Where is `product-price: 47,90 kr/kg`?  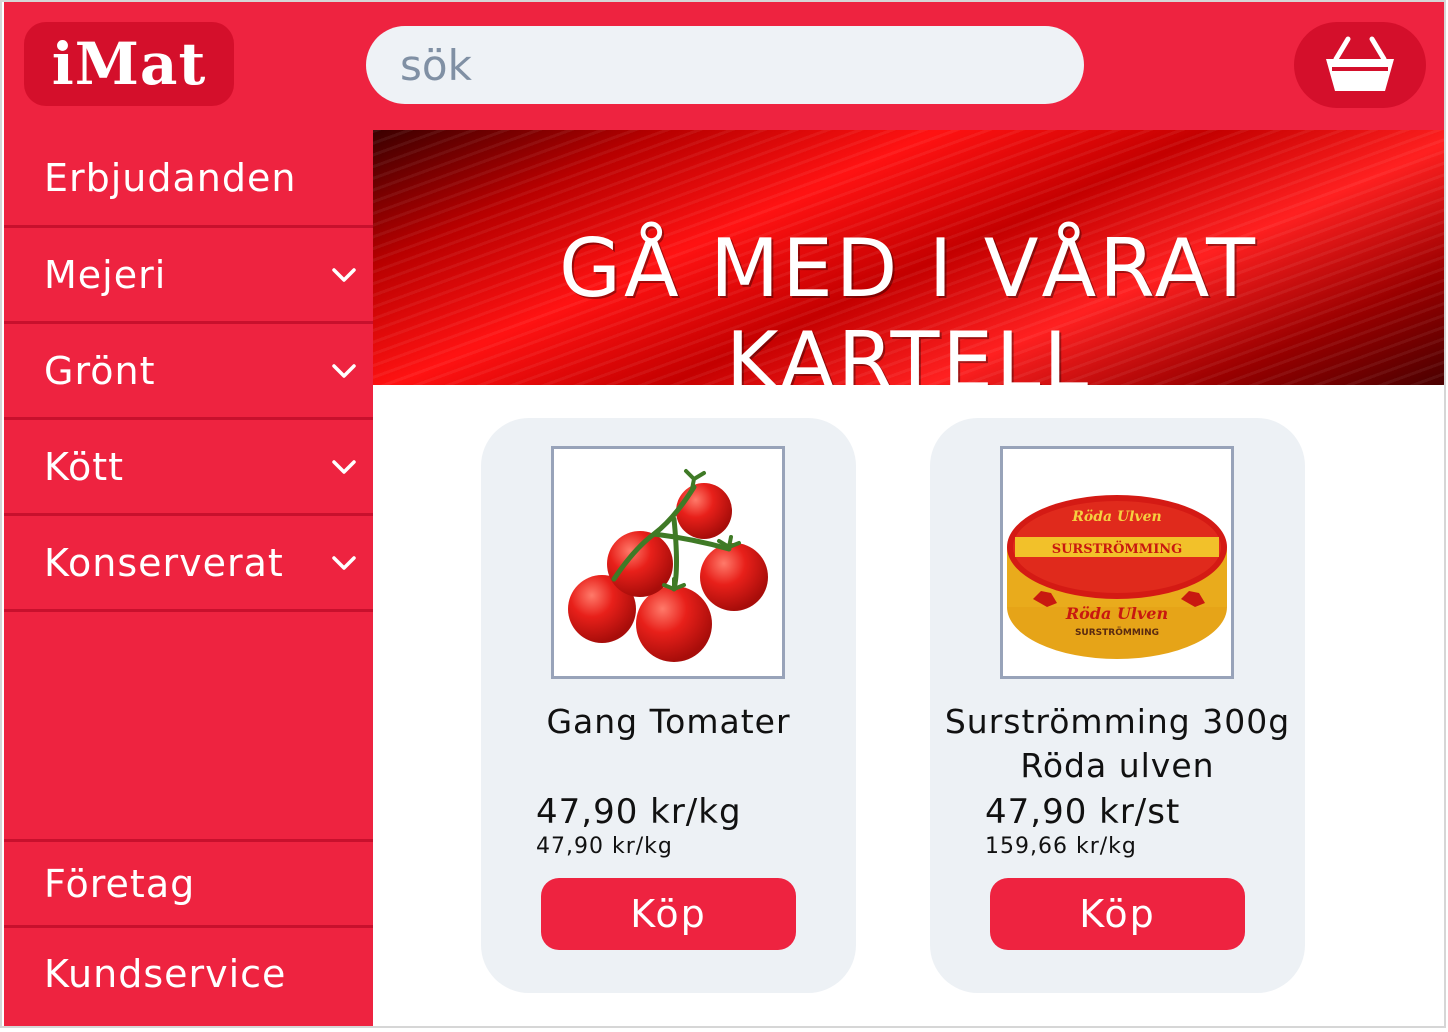 product-price: 47,90 kr/kg is located at coordinates (639, 812).